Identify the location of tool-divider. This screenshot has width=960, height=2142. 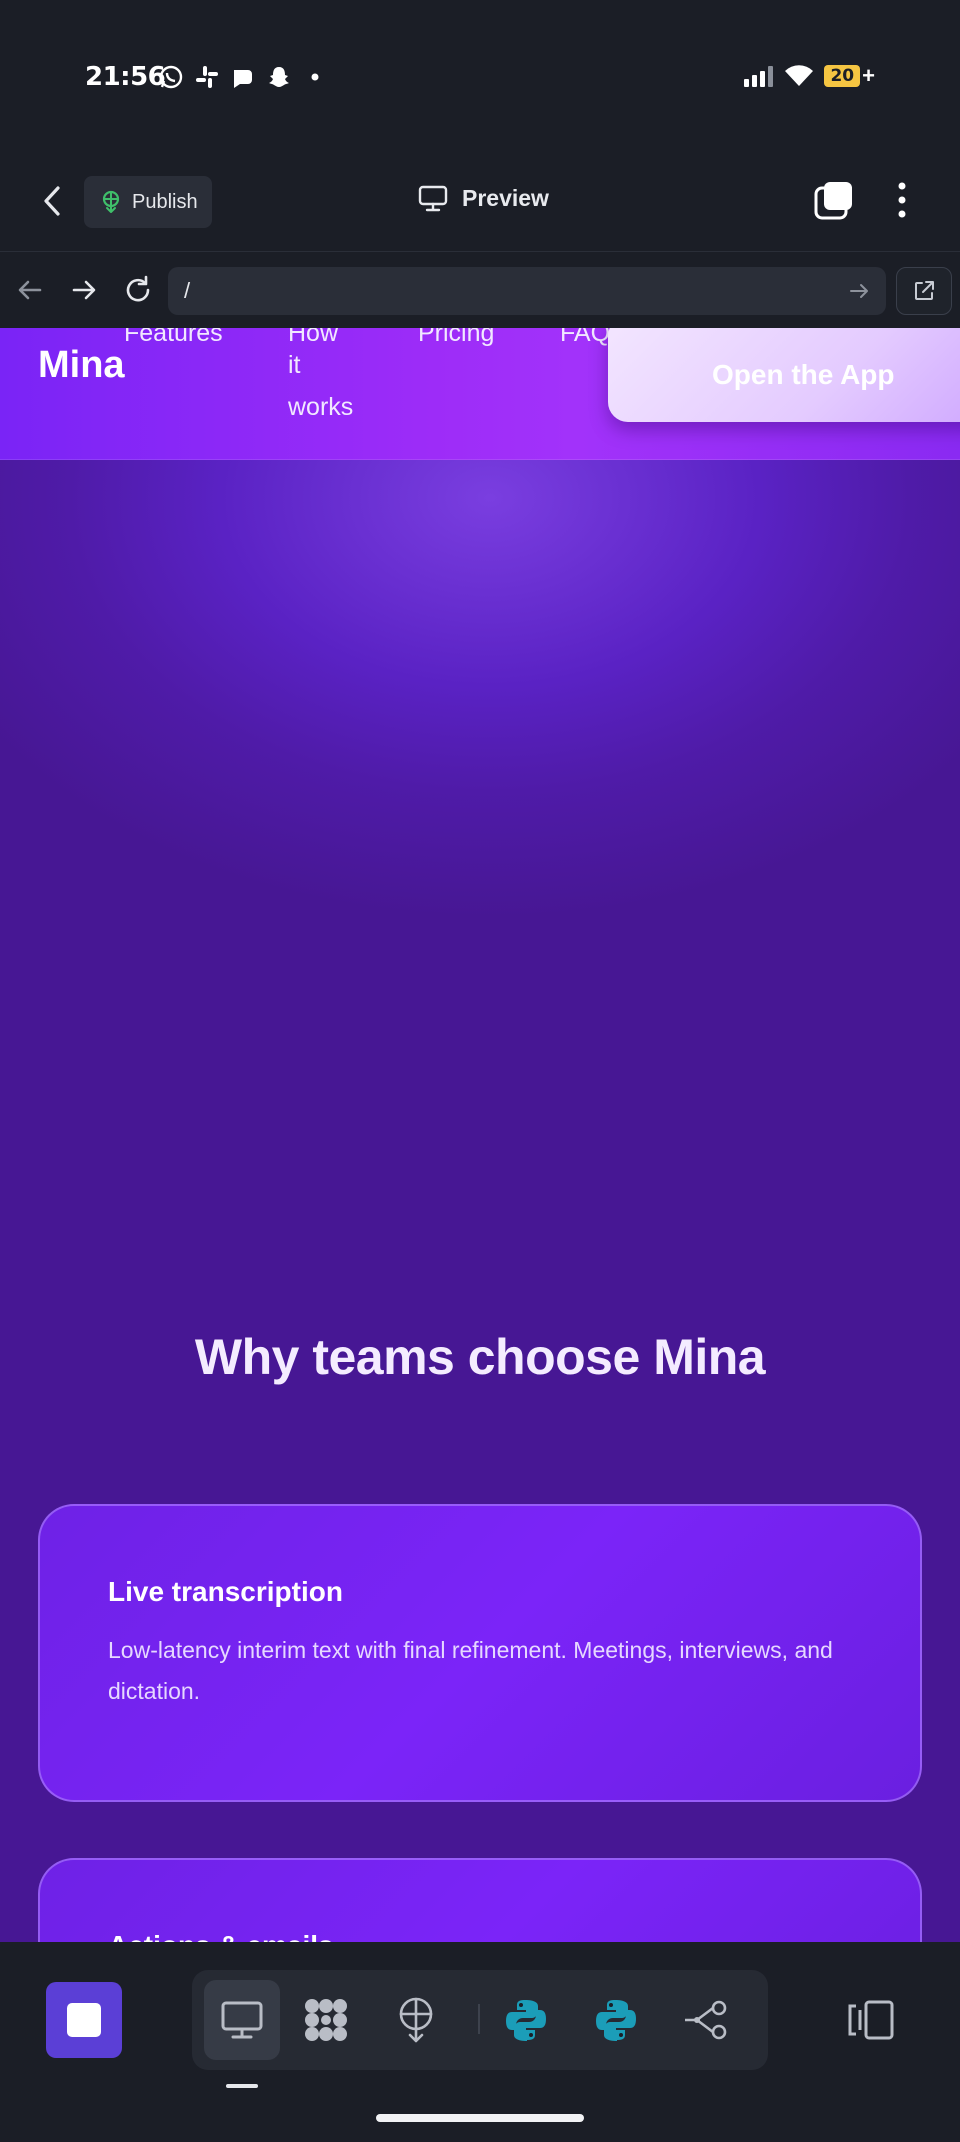
(479, 2019).